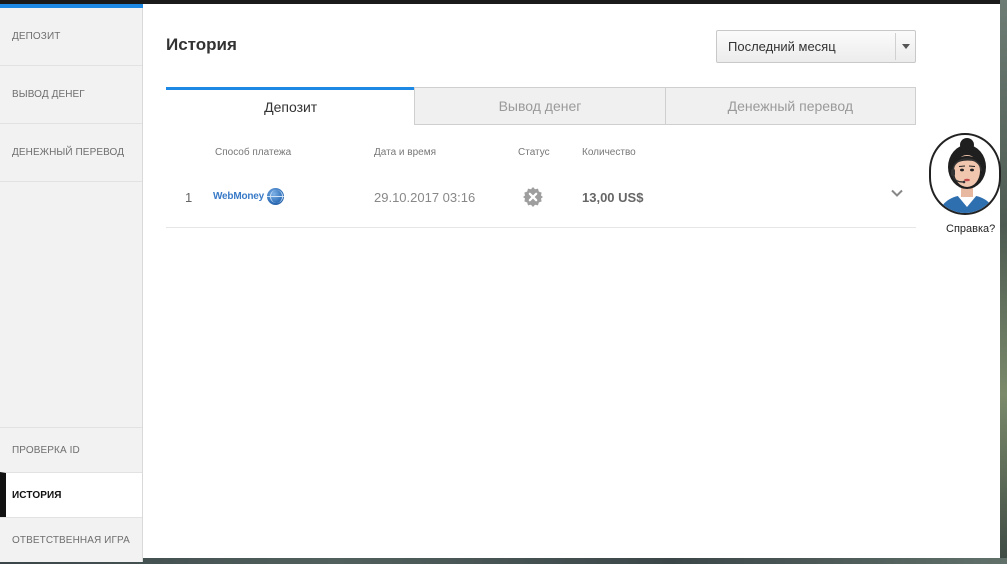  I want to click on sidebar-item-label: ДЕПОЗИТ, so click(36, 36).